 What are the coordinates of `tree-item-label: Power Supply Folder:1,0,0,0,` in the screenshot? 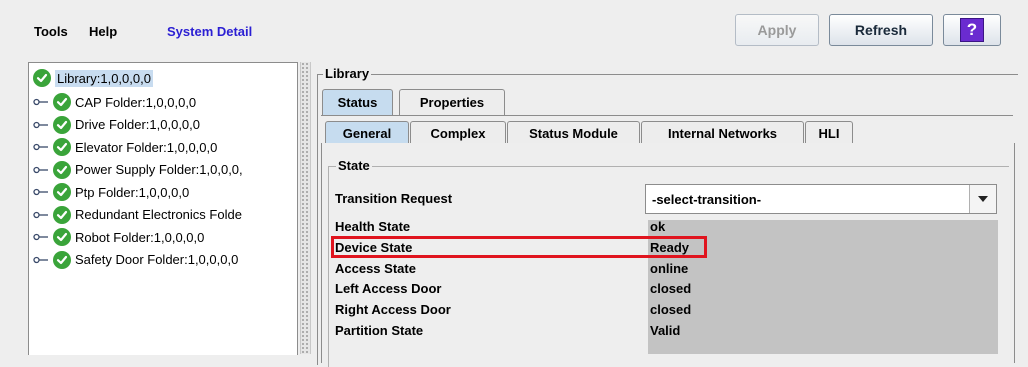 It's located at (159, 169).